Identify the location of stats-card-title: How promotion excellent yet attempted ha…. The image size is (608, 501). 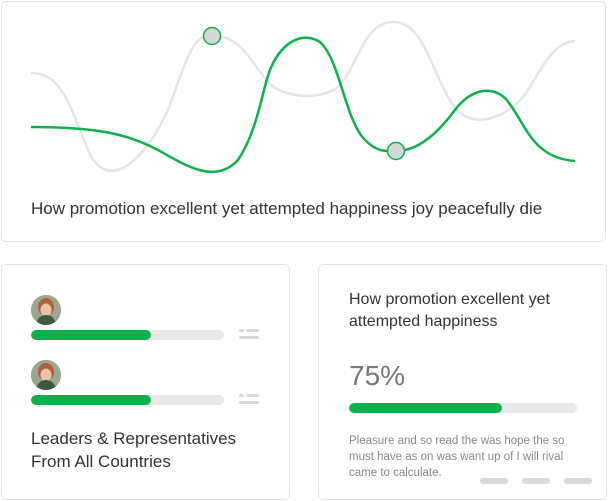
(449, 310).